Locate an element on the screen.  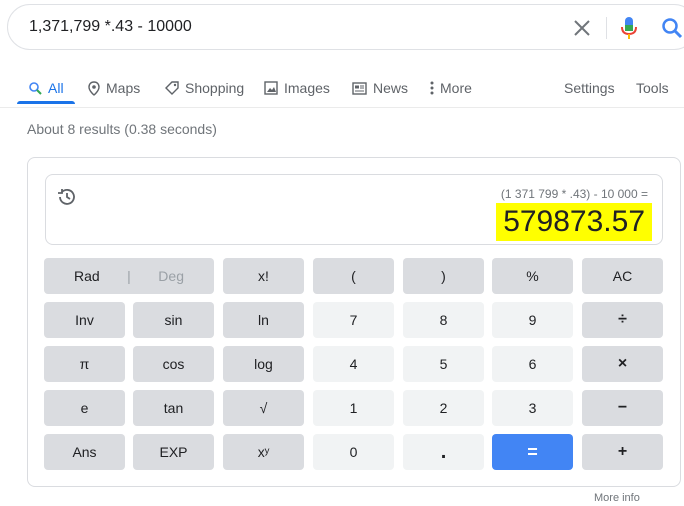
tag-icon is located at coordinates (172, 88).